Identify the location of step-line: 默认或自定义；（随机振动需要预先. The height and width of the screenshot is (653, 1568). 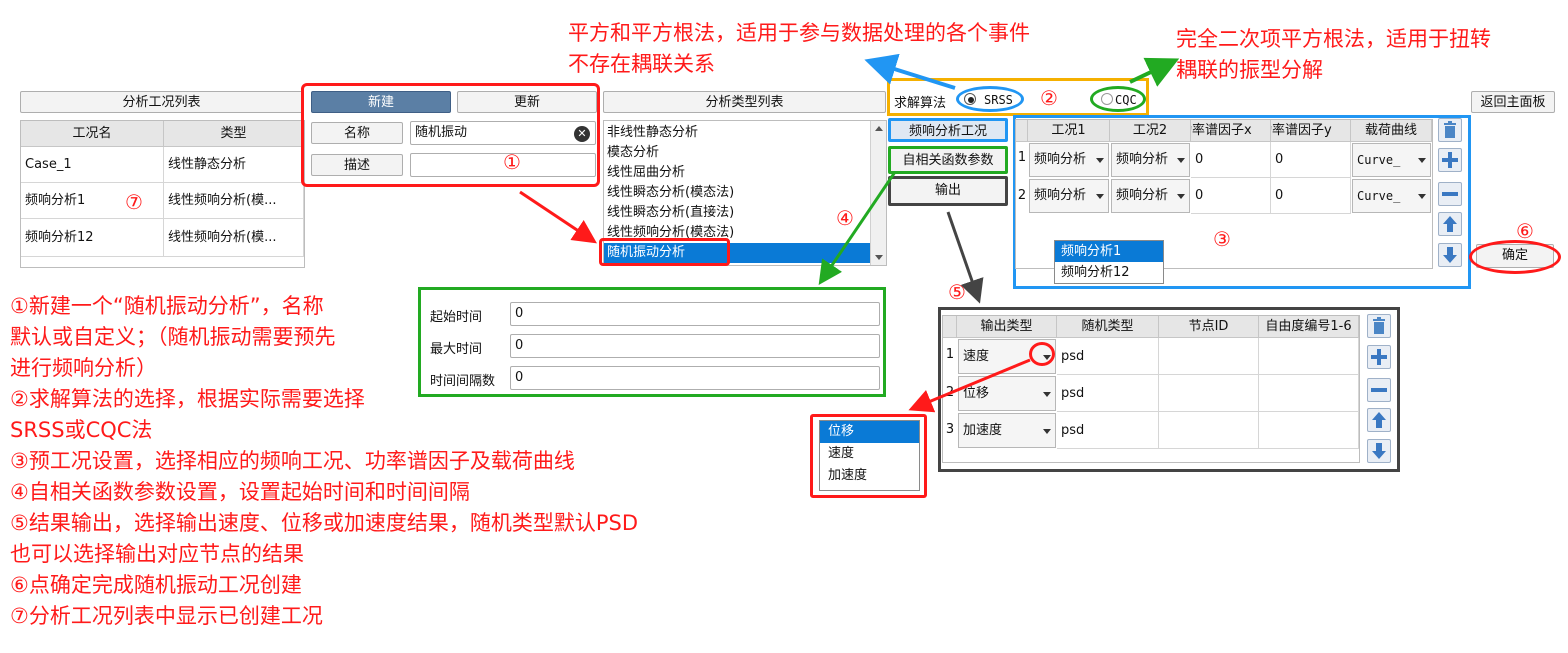
(173, 337).